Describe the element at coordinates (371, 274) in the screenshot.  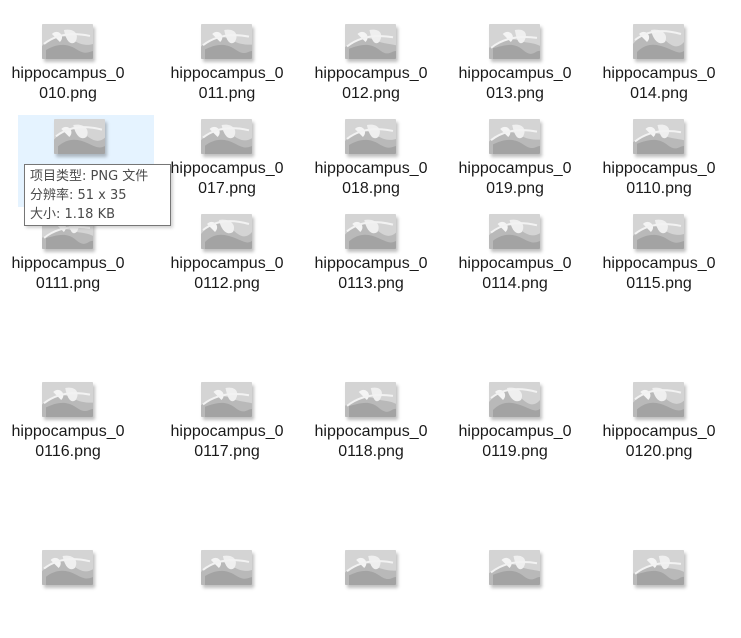
I see `file-name: hippocampus_0 0113.png` at that location.